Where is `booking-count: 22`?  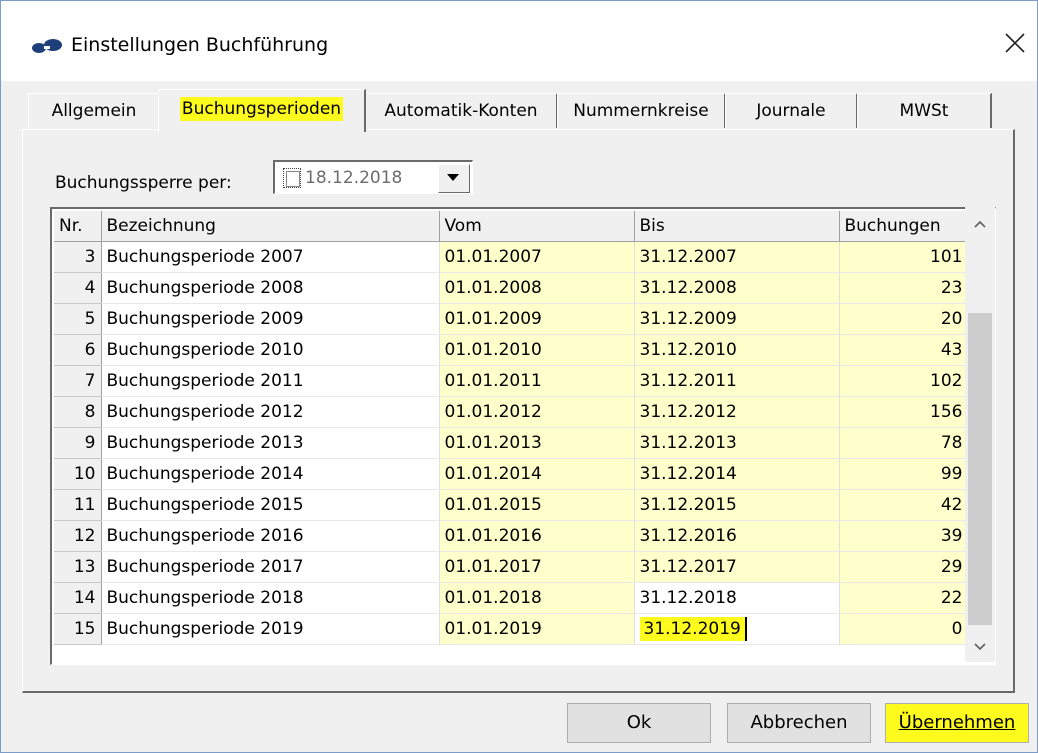
booking-count: 22 is located at coordinates (904, 598).